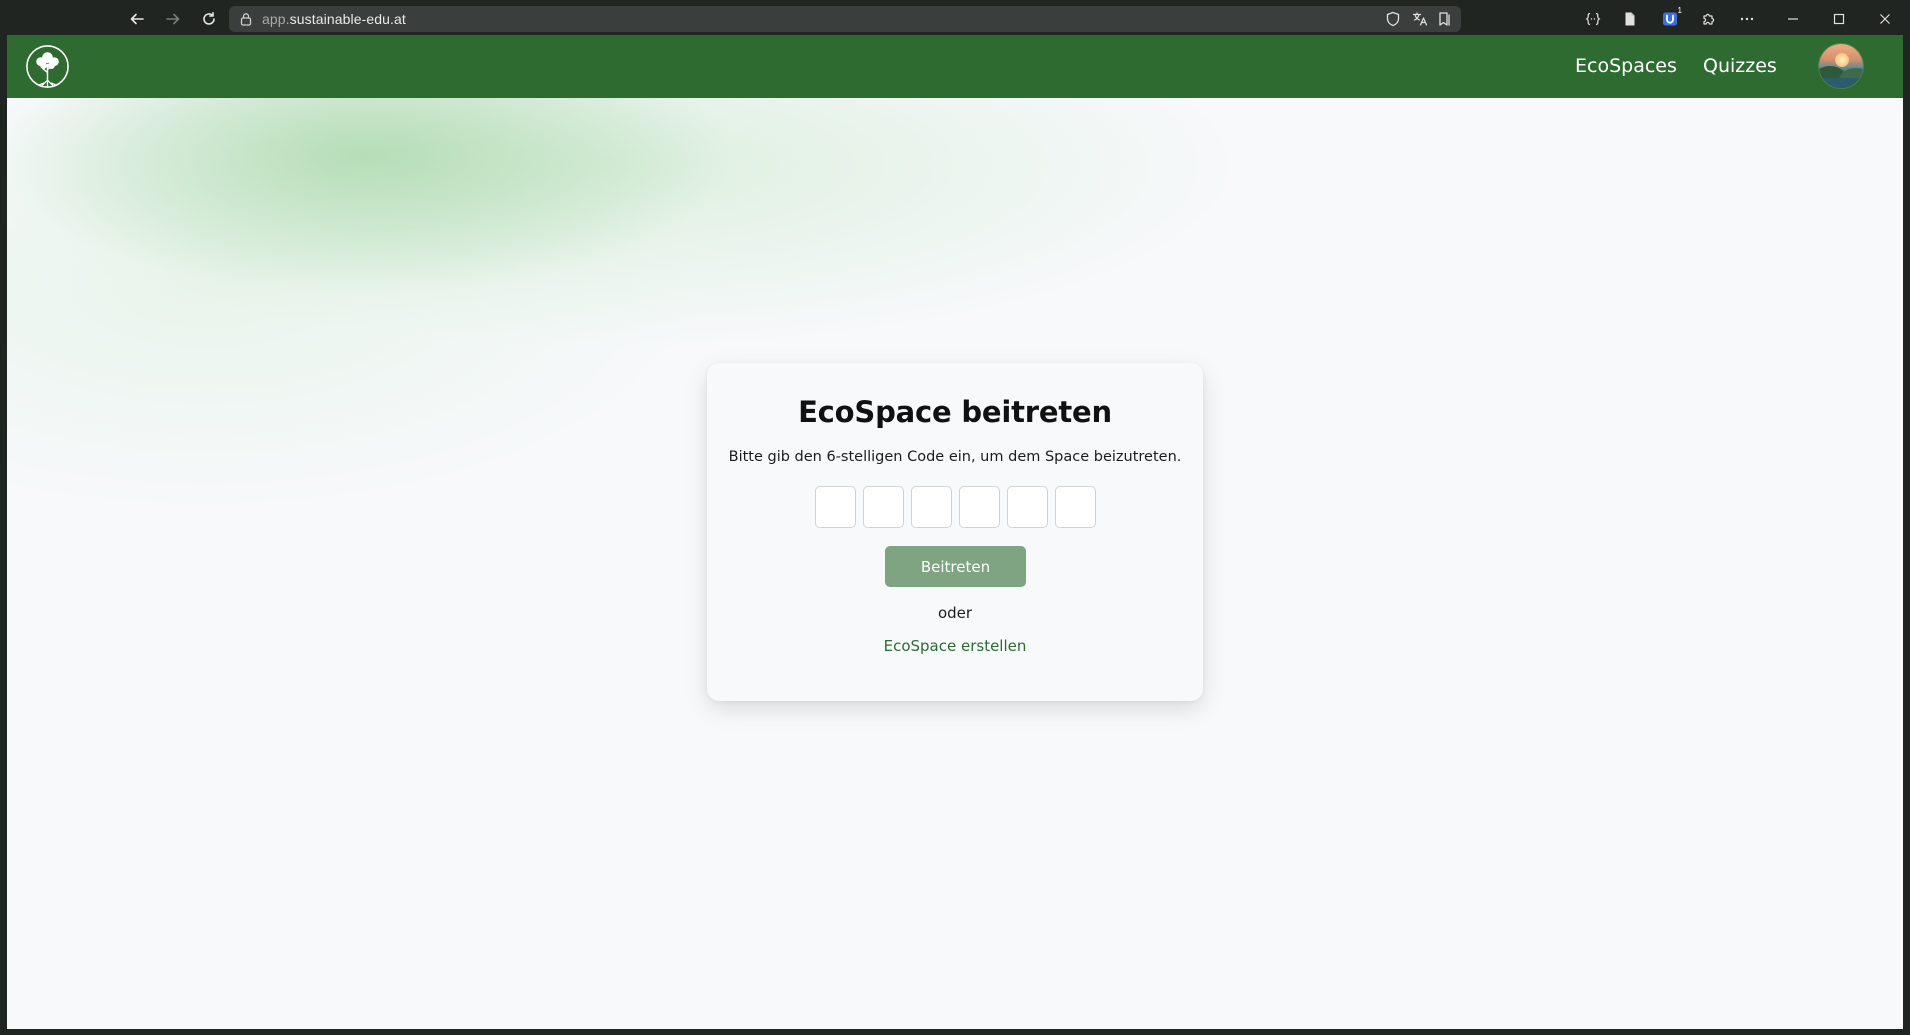  I want to click on minimize-button, so click(1793, 19).